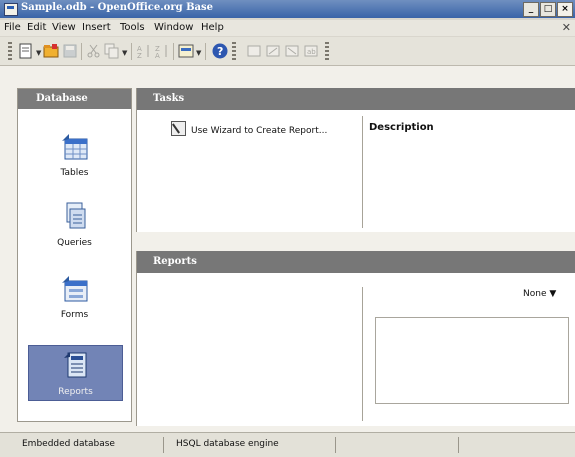 The image size is (575, 457). Describe the element at coordinates (531, 9) in the screenshot. I see `minimize-button: _` at that location.